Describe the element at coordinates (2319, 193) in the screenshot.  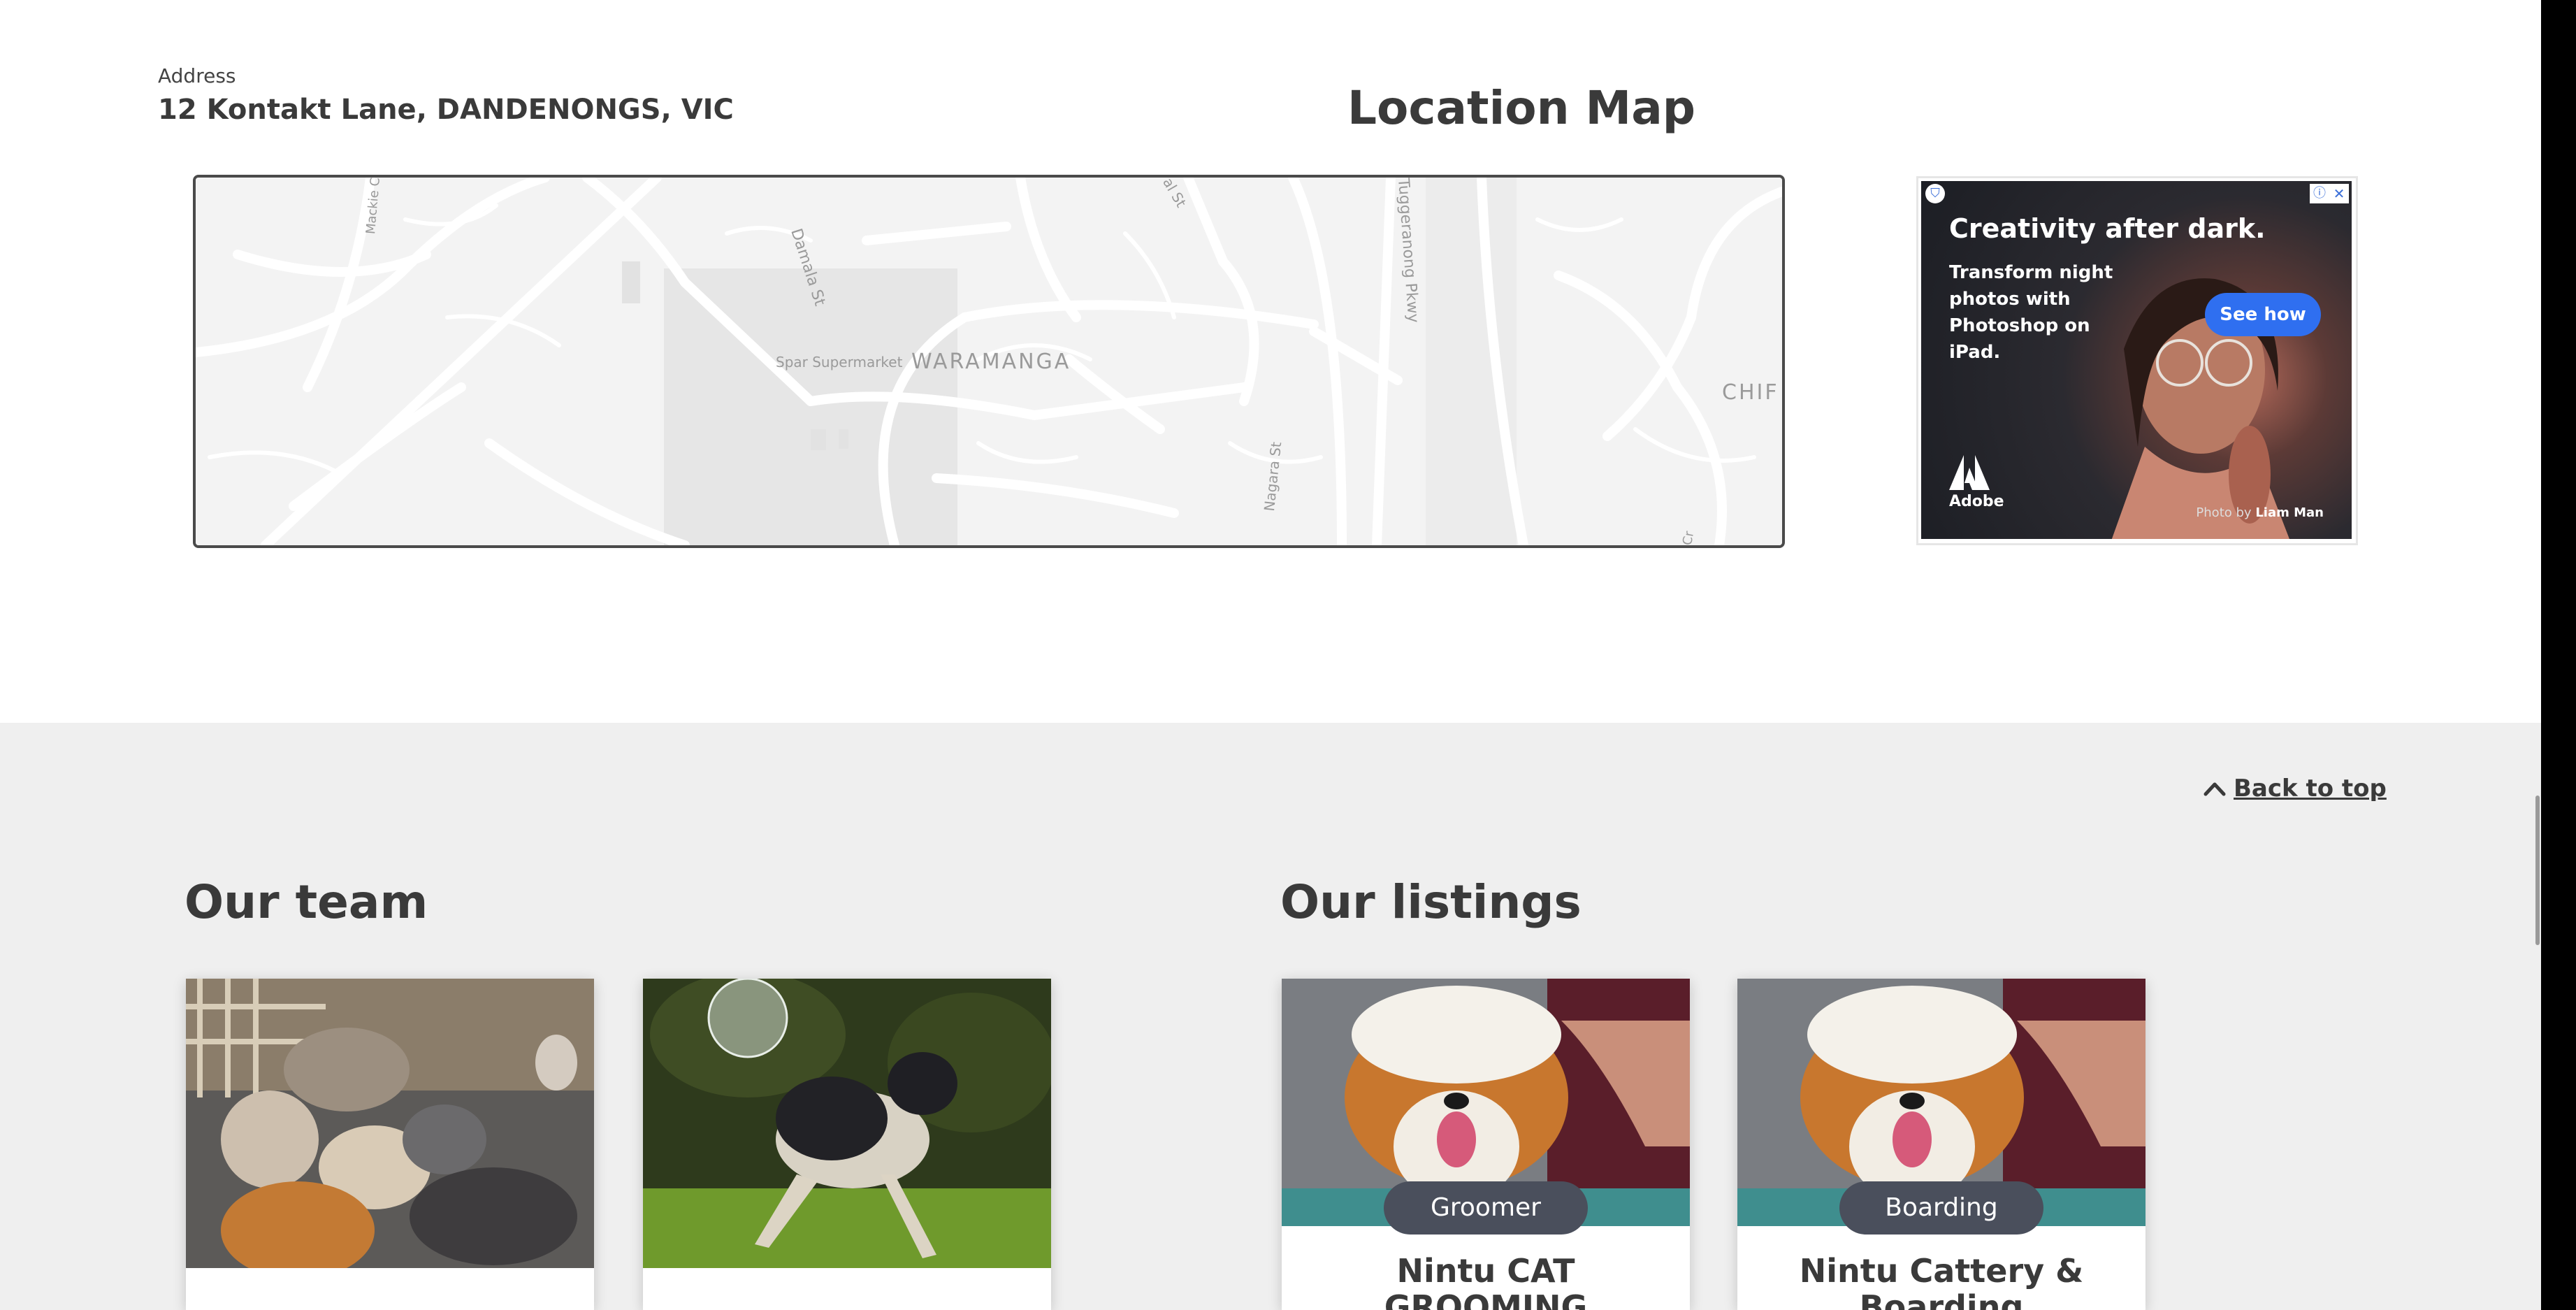
I see `ad-info-icon: ⓘ` at that location.